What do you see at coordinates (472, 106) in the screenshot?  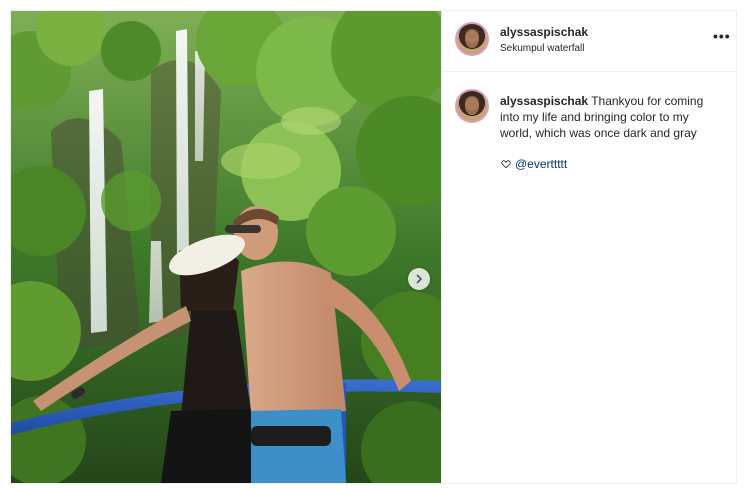 I see `caption-avatar` at bounding box center [472, 106].